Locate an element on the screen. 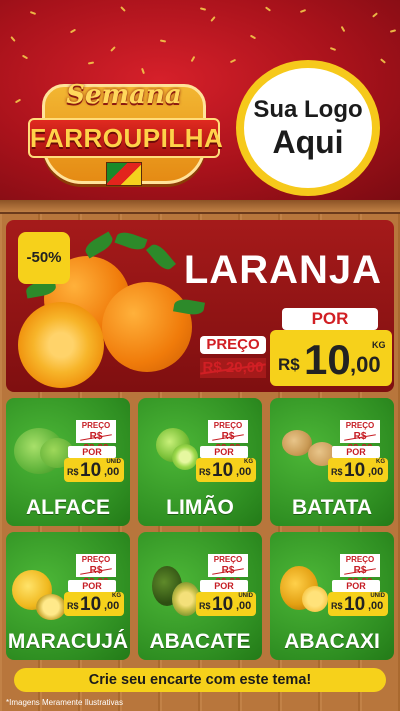 This screenshot has width=400, height=711. product-card: PREÇOR$ 20,00PORR$10,00KG LIMÃO is located at coordinates (200, 462).